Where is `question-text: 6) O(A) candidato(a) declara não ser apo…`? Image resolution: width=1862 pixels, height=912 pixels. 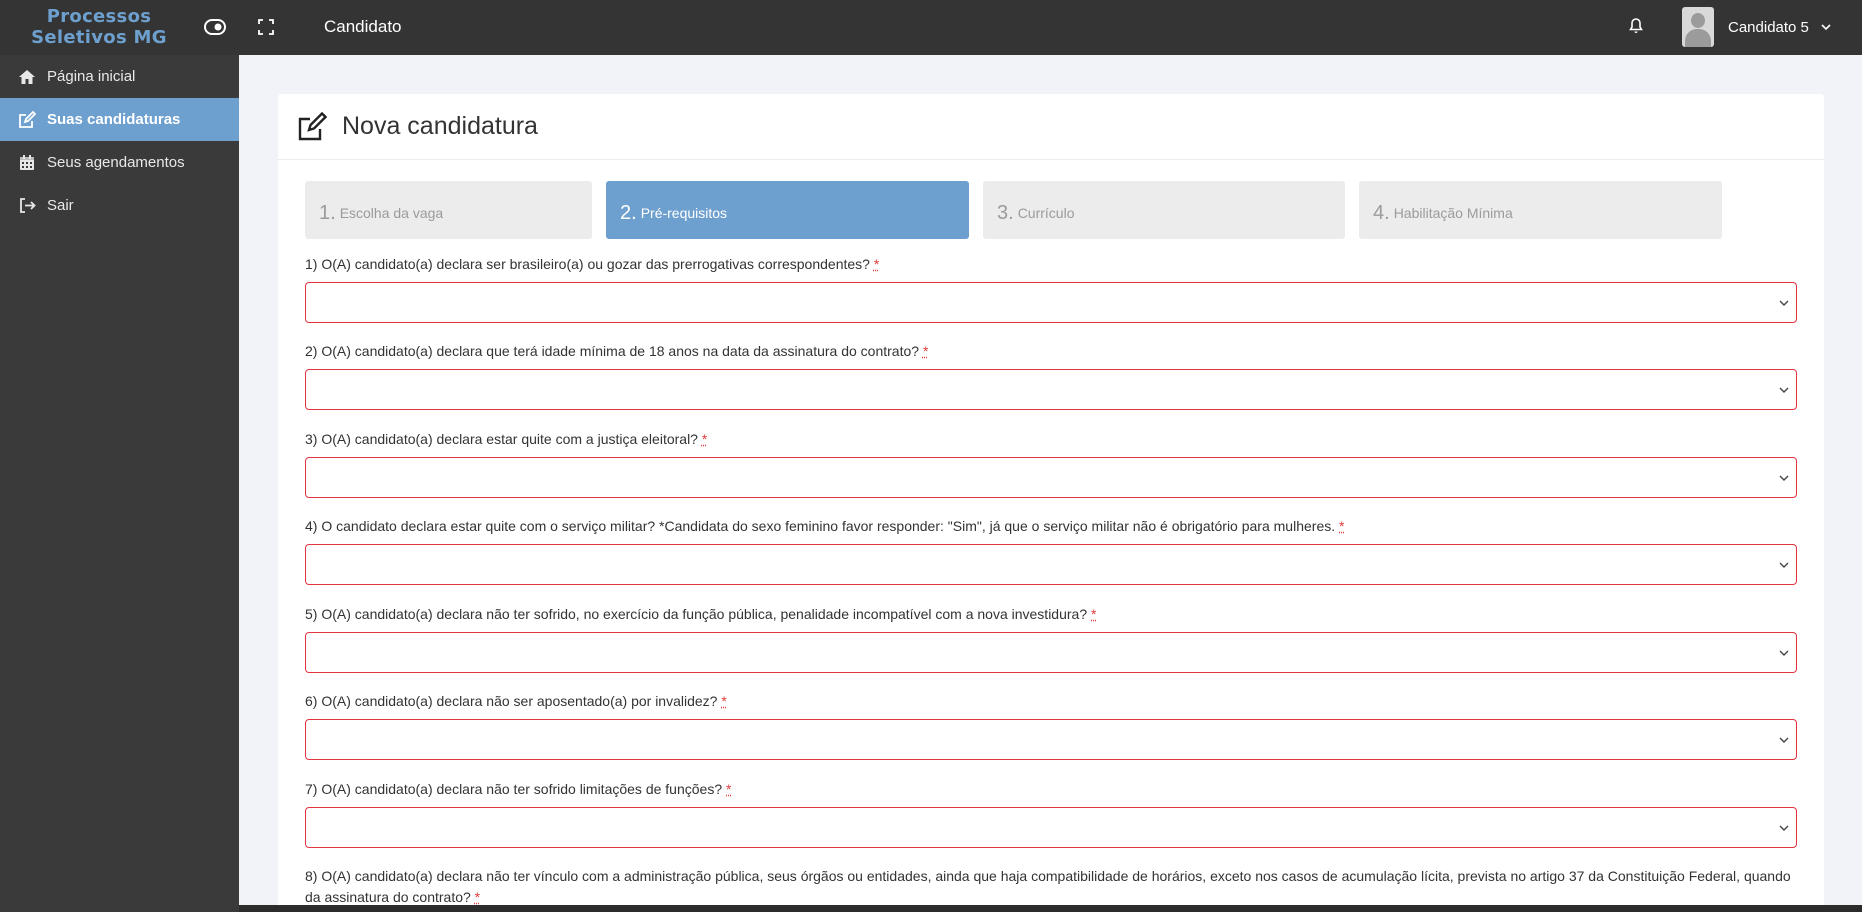 question-text: 6) O(A) candidato(a) declara não ser apo… is located at coordinates (511, 701).